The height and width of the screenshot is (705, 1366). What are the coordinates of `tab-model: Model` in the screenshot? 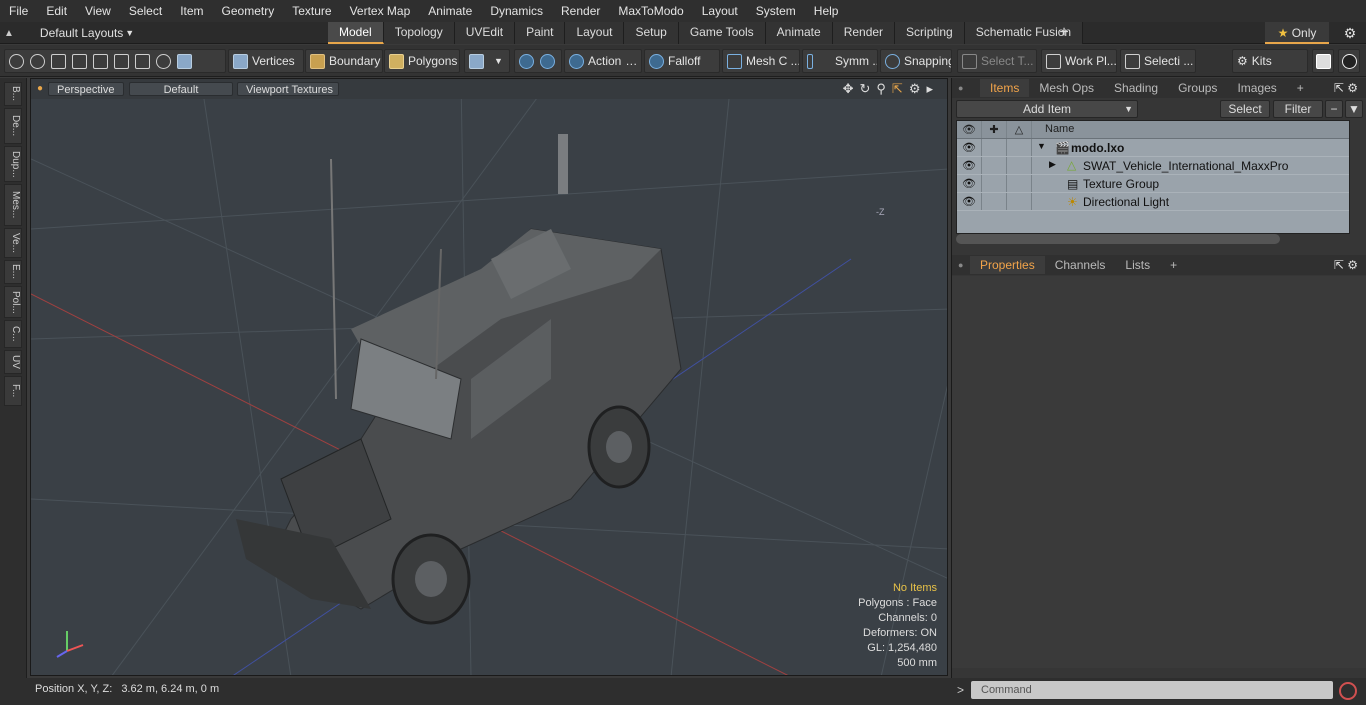 It's located at (356, 33).